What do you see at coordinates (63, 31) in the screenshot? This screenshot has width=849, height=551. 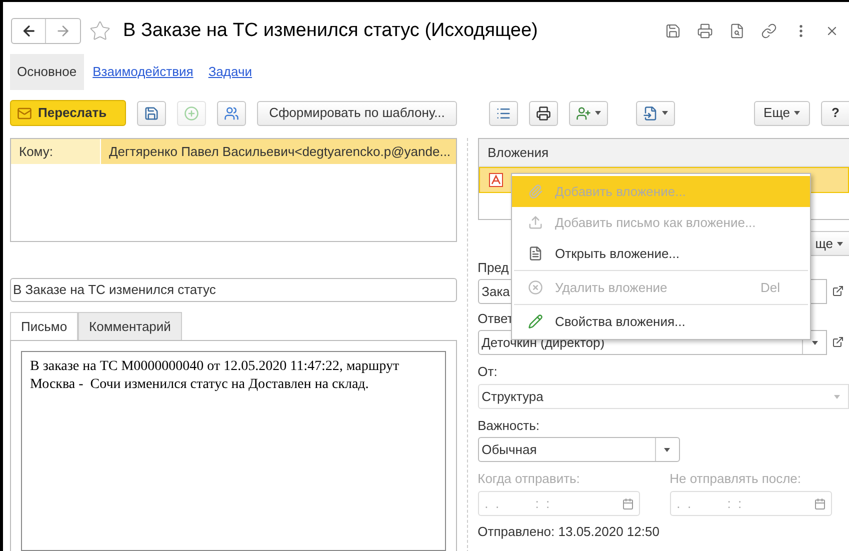 I see `forward-arrow-icon` at bounding box center [63, 31].